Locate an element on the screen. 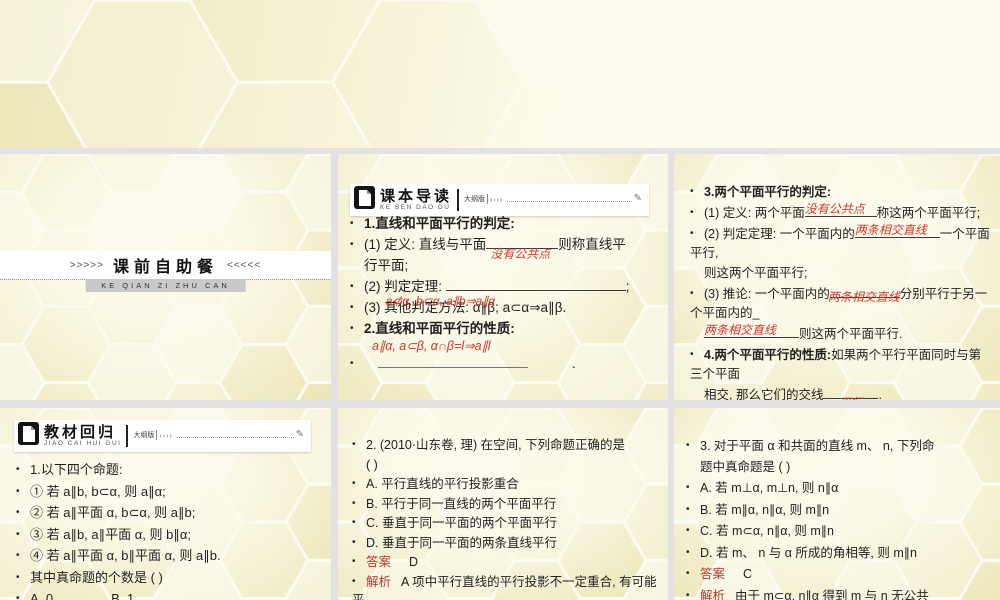 This screenshot has width=1000, height=600. option-line: • C. 垂直于同一平面的两个平面平行 is located at coordinates (505, 523).